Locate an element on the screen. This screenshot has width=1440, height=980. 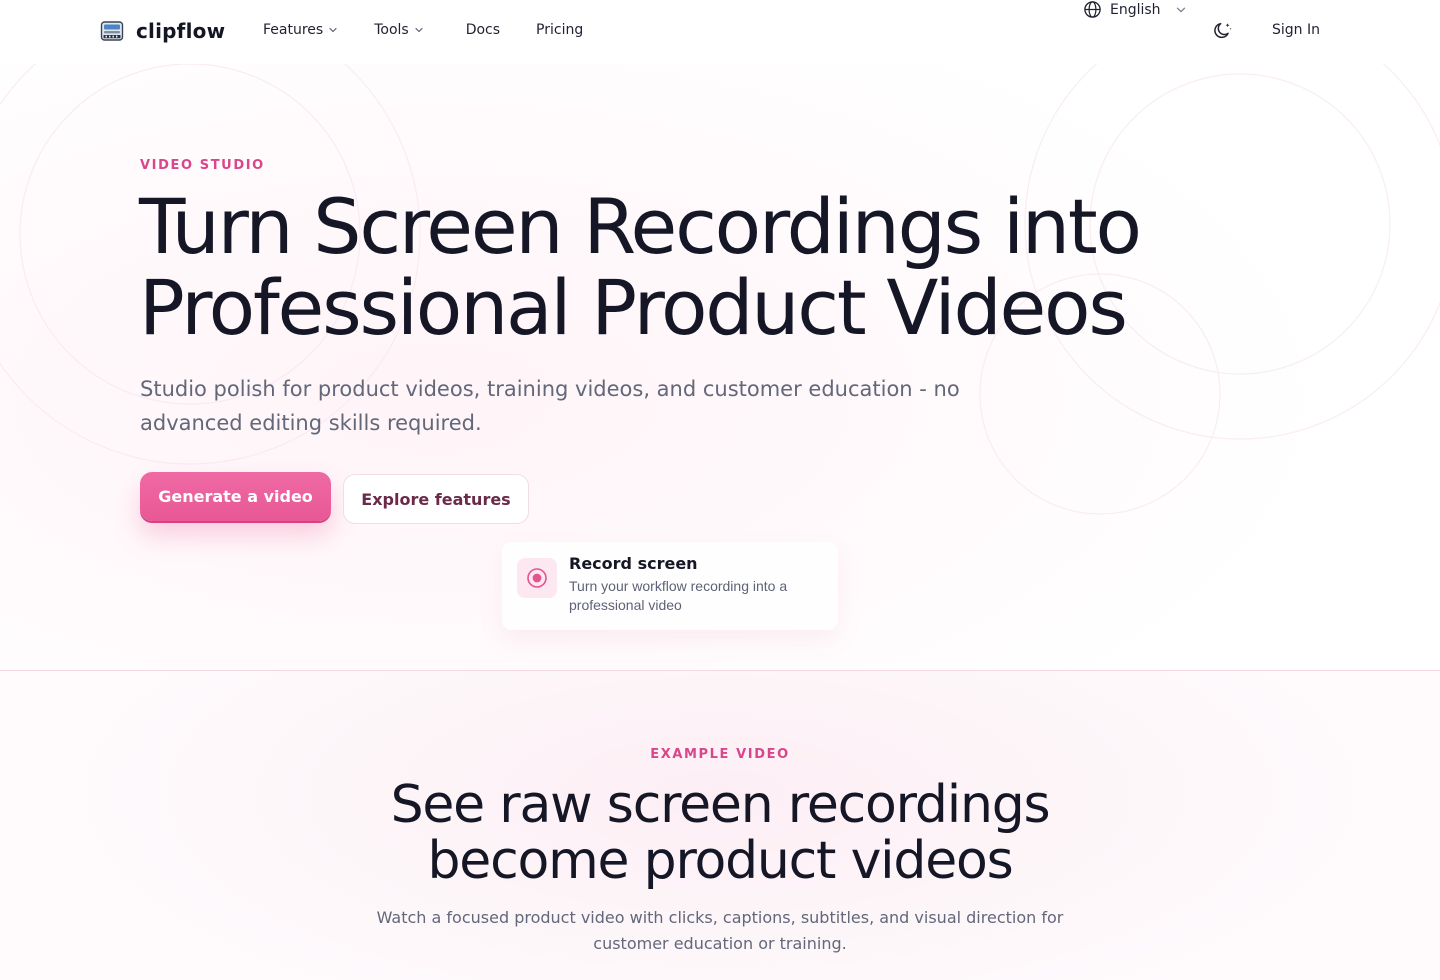
example-title-line-2: become product videos is located at coordinates (720, 861).